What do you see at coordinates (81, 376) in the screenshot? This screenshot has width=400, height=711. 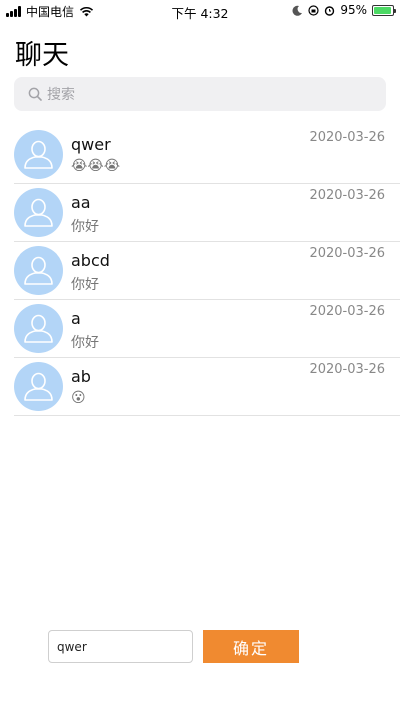 I see `chat-name: ab` at bounding box center [81, 376].